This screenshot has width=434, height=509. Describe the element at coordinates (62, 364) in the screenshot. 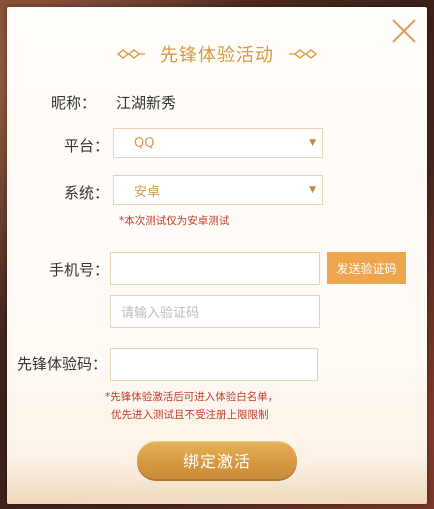

I see `pioneer-code-label: 先锋体验码：` at that location.